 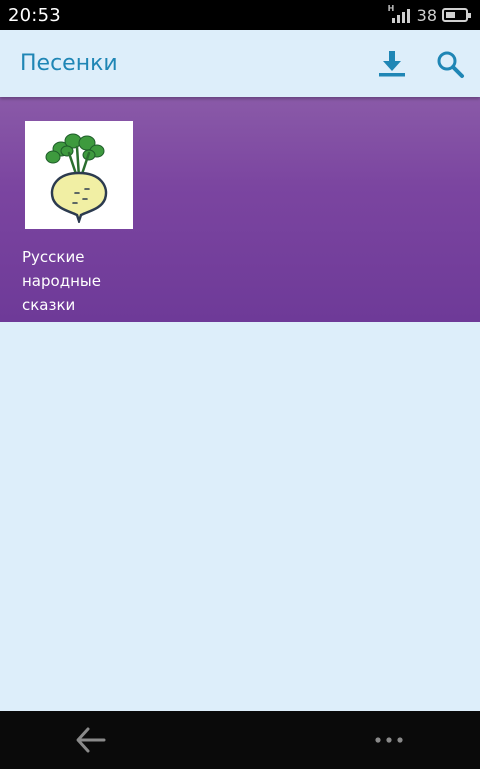 What do you see at coordinates (421, 64) in the screenshot?
I see `app-actions` at bounding box center [421, 64].